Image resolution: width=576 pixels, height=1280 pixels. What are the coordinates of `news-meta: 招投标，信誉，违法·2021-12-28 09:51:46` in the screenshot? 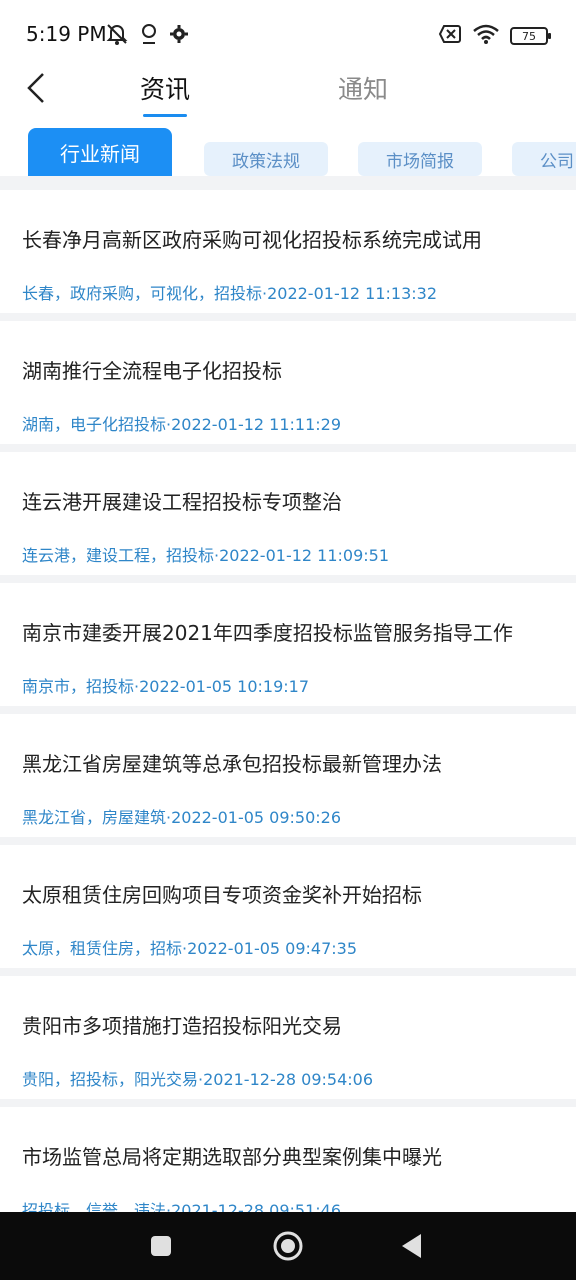 It's located at (182, 1206).